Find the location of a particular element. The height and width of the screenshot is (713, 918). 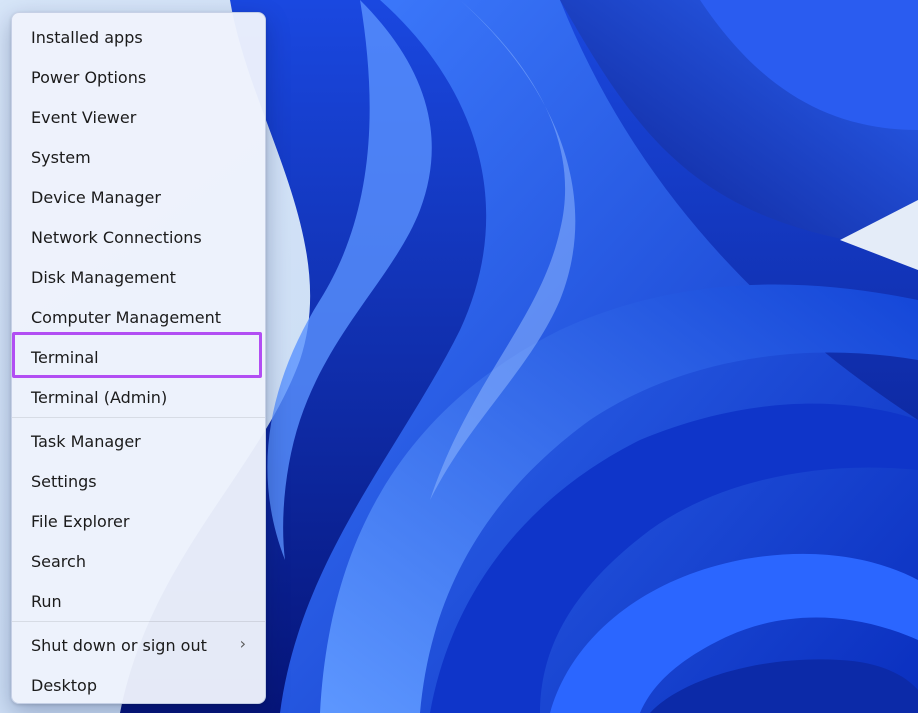

menu-item-terminal-admin: Terminal (Admin) is located at coordinates (138, 397).